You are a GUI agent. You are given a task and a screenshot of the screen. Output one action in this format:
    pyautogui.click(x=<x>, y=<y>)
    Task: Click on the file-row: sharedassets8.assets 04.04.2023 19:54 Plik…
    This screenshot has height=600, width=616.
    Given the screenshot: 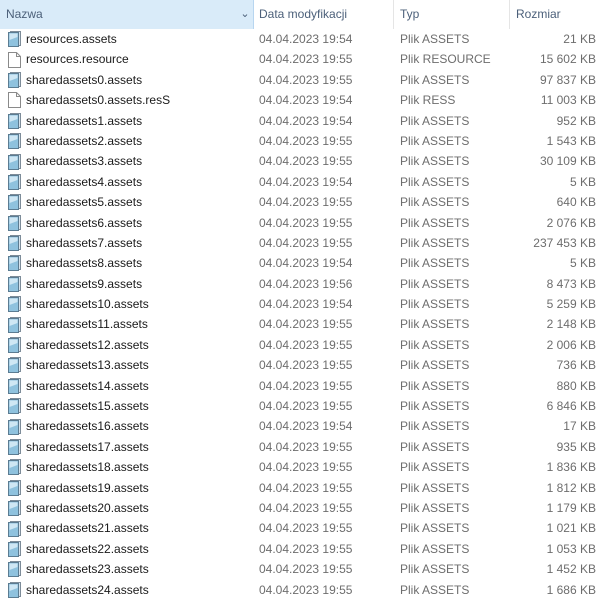 What is the action you would take?
    pyautogui.click(x=308, y=263)
    